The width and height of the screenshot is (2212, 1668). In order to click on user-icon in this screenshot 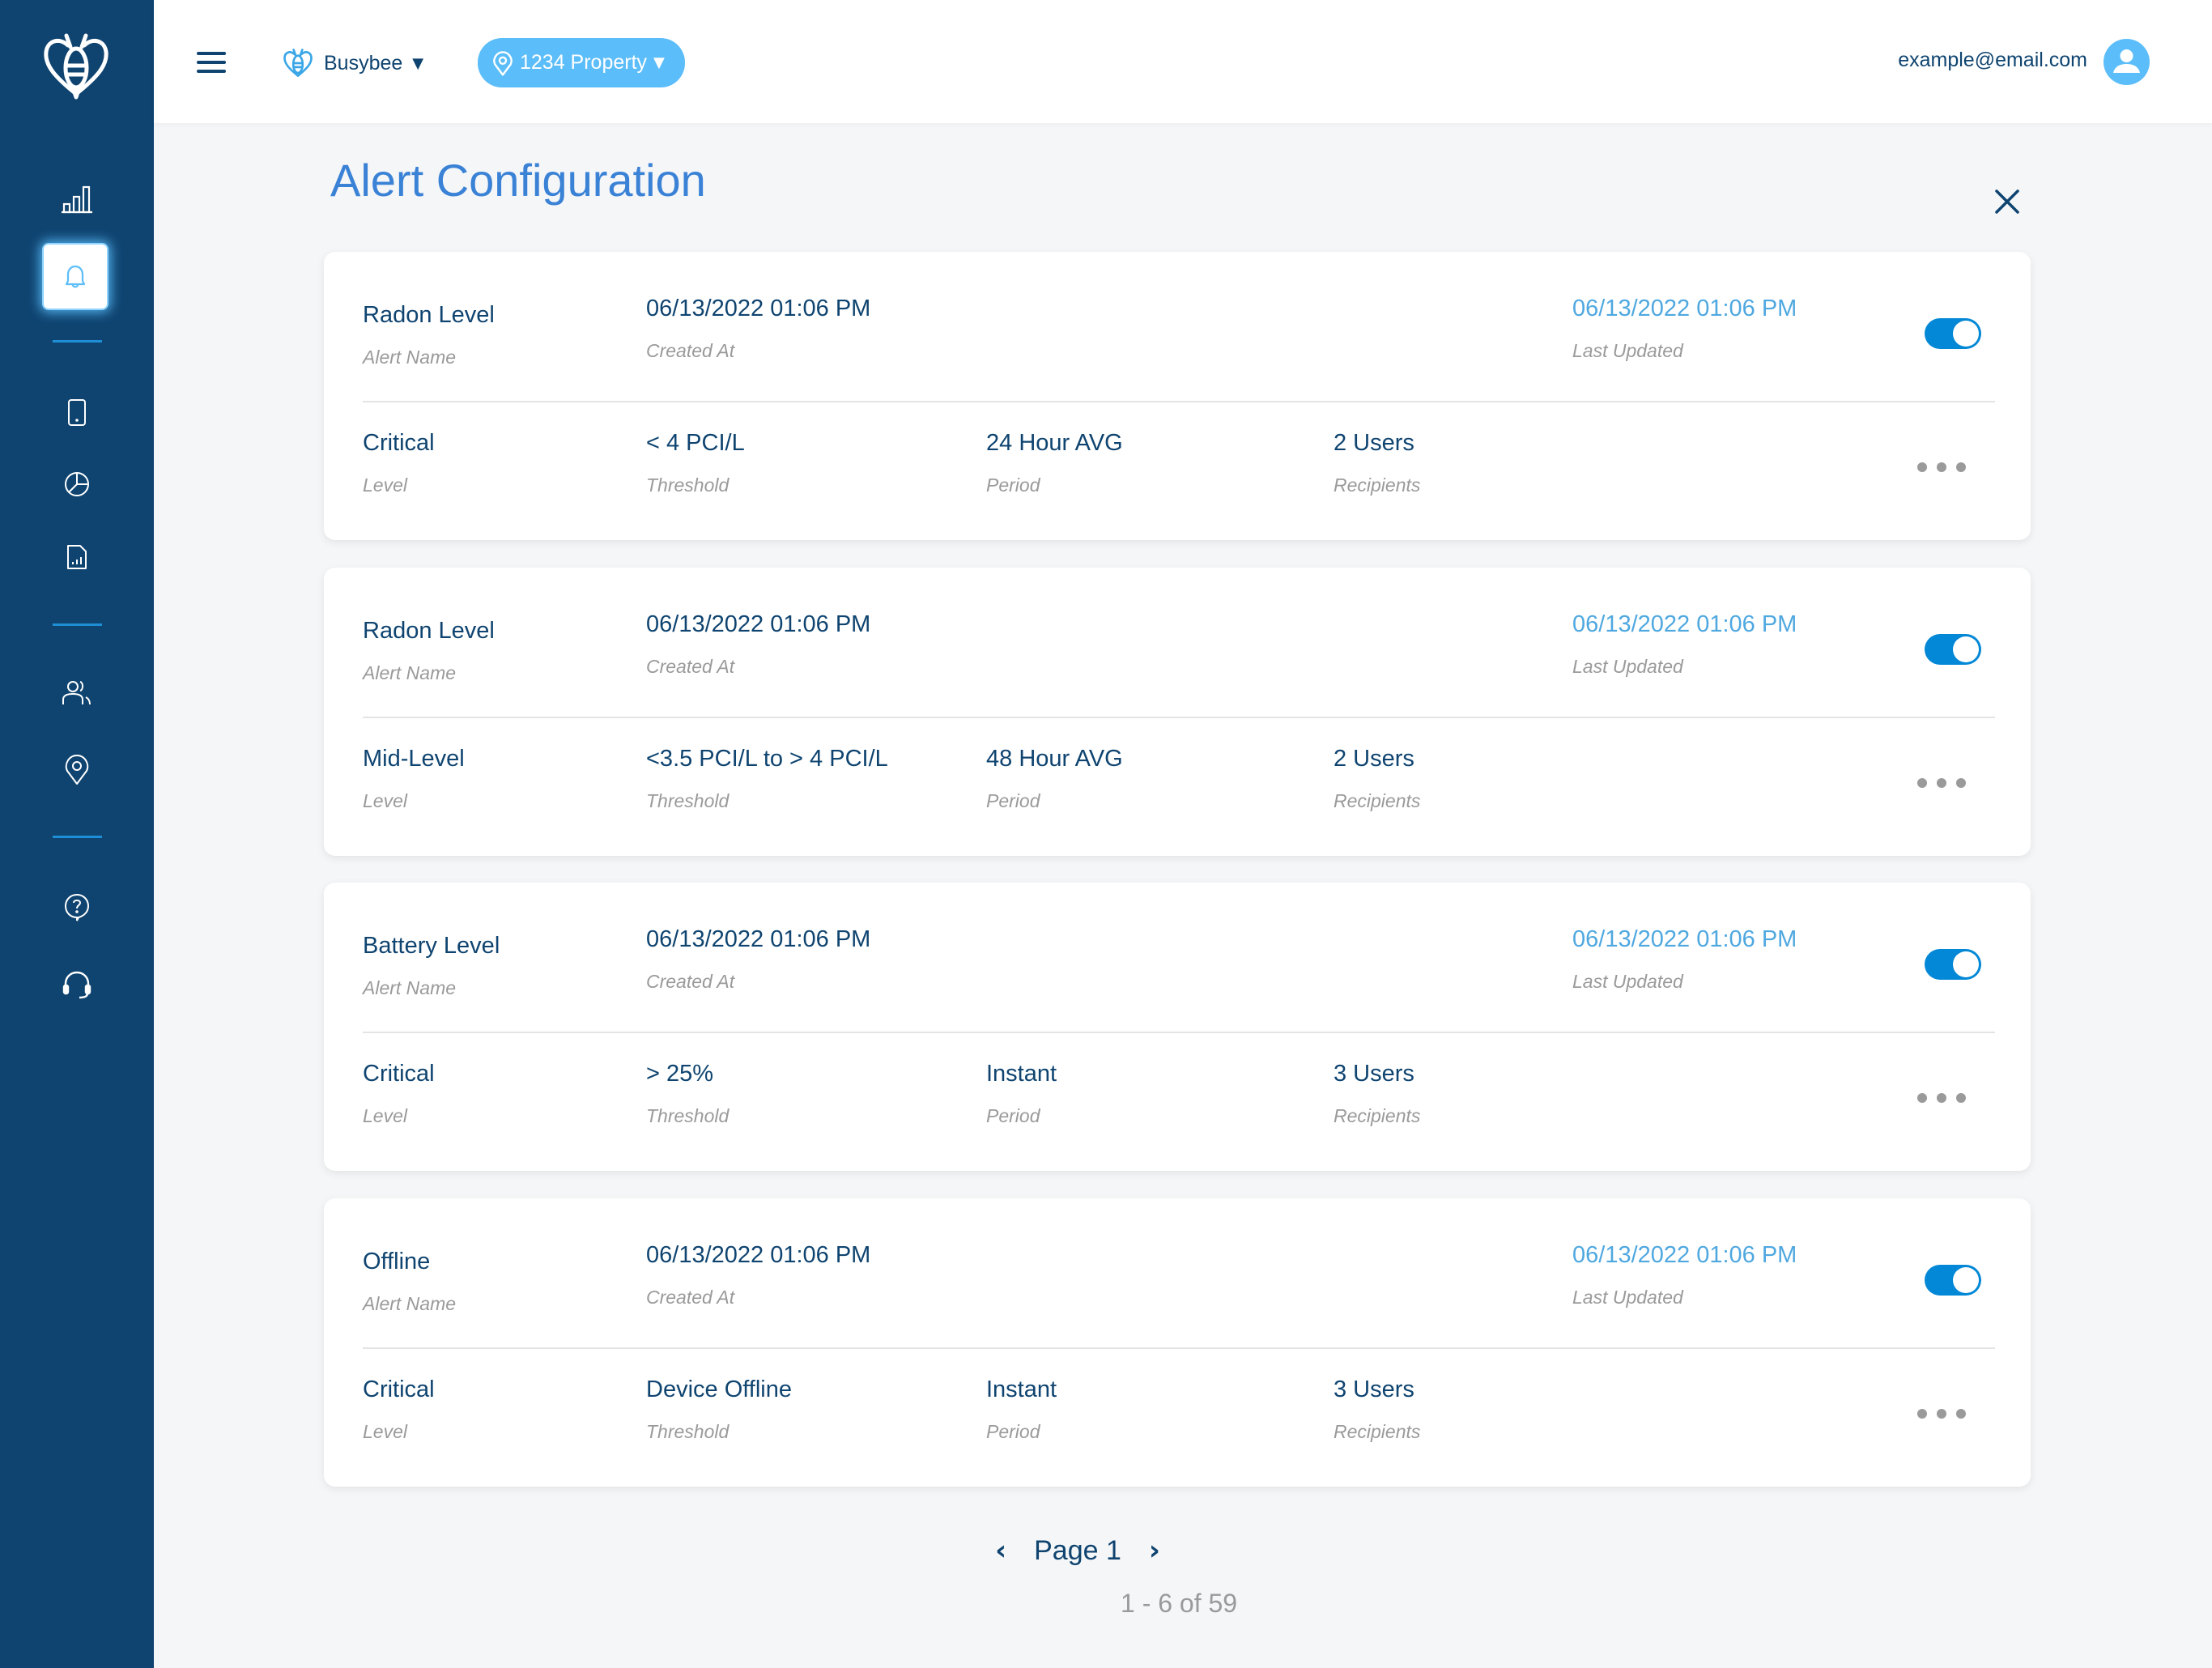, I will do `click(2127, 61)`.